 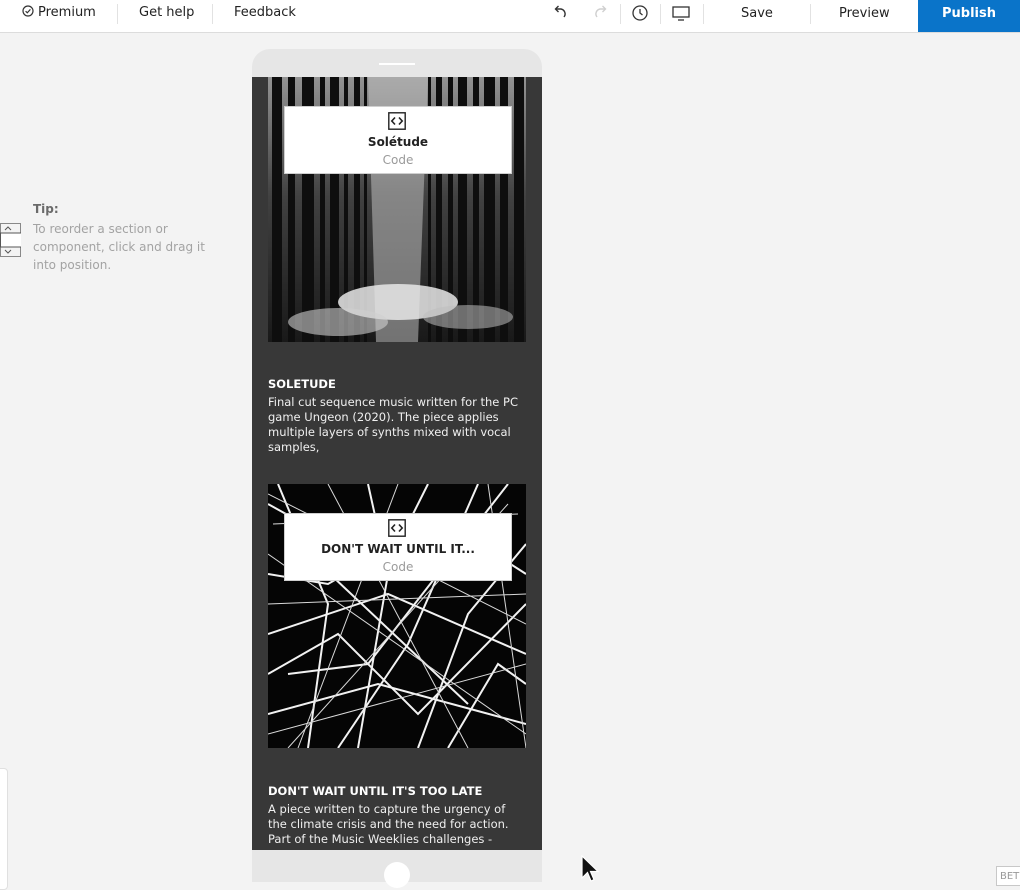 I want to click on undo-icon, so click(x=560, y=13).